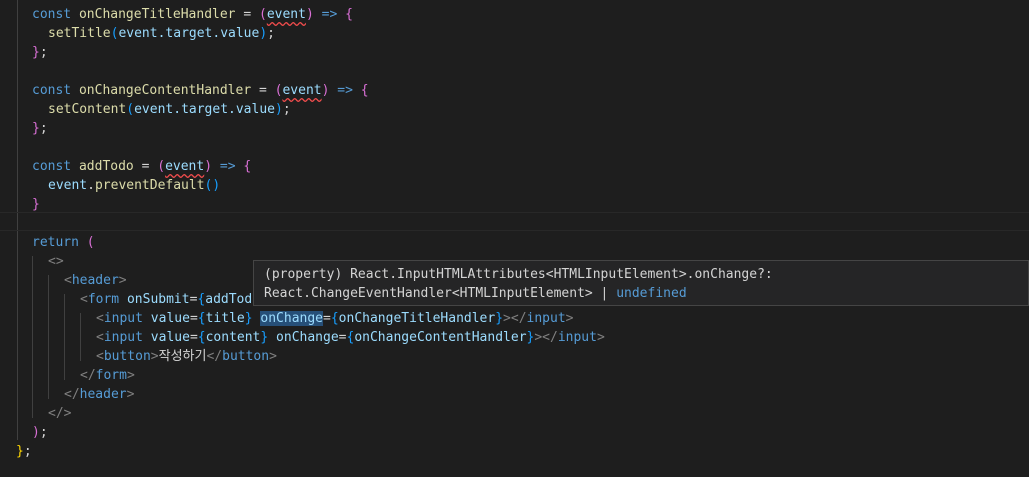  Describe the element at coordinates (40, 432) in the screenshot. I see `code-line: );` at that location.